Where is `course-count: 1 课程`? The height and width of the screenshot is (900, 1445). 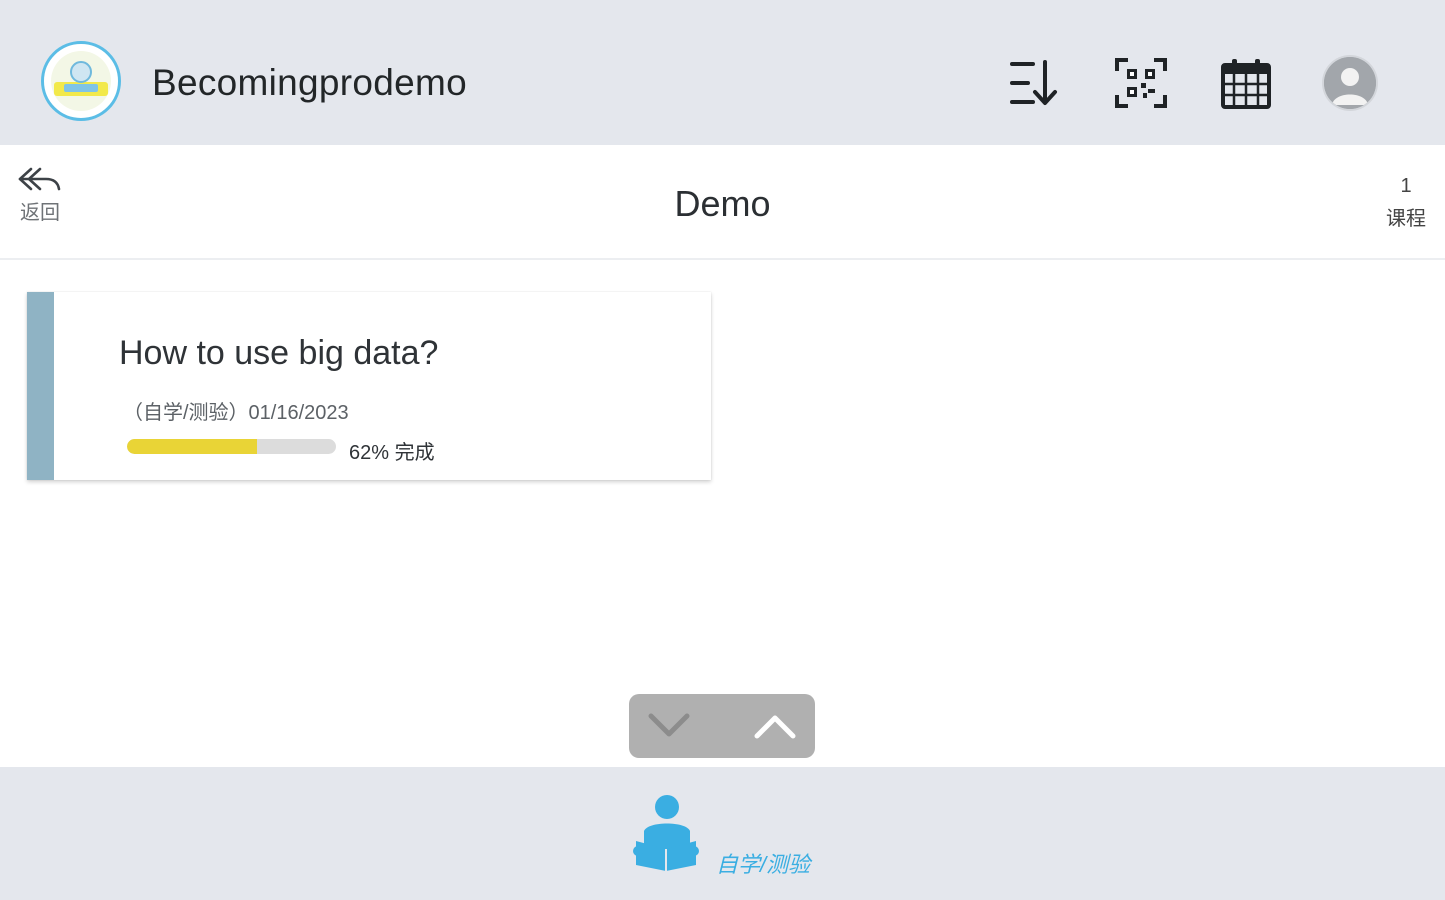
course-count: 1 课程 is located at coordinates (1406, 203).